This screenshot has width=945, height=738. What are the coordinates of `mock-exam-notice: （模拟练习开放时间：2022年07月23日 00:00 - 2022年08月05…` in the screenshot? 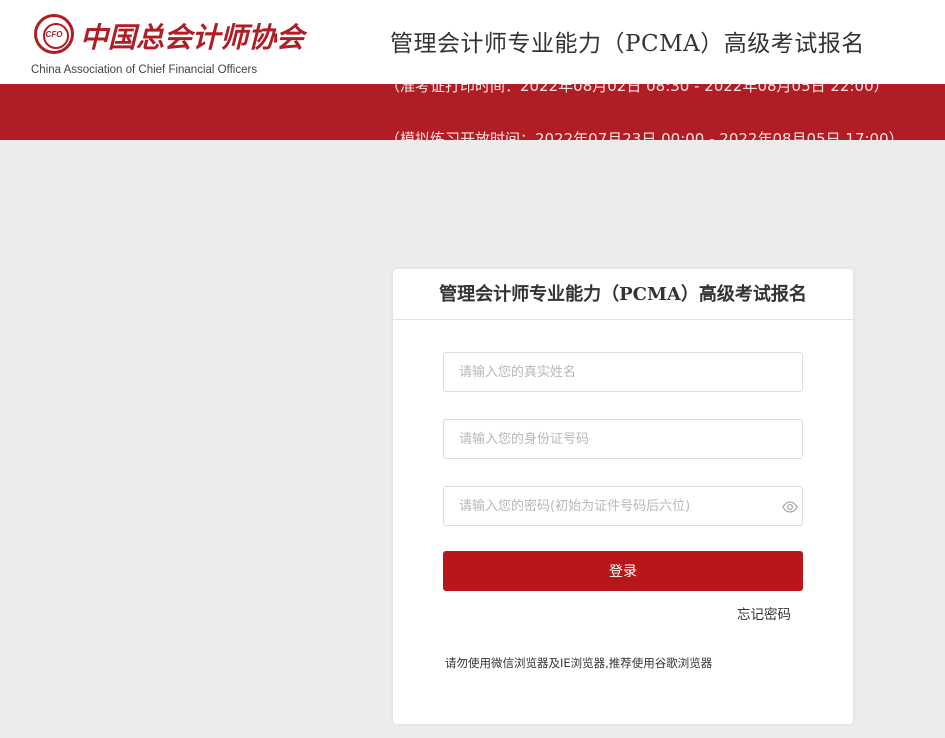 It's located at (644, 135).